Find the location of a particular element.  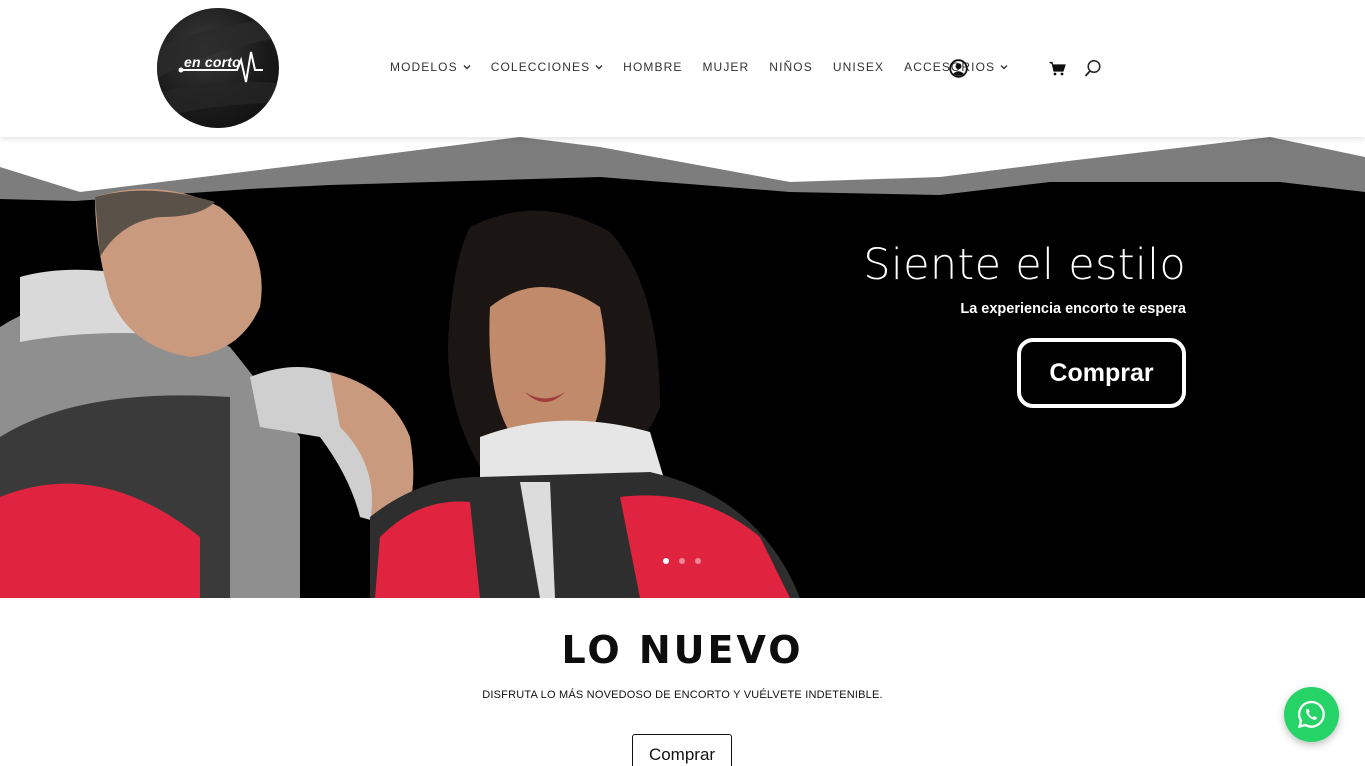

account-icon is located at coordinates (958, 68).